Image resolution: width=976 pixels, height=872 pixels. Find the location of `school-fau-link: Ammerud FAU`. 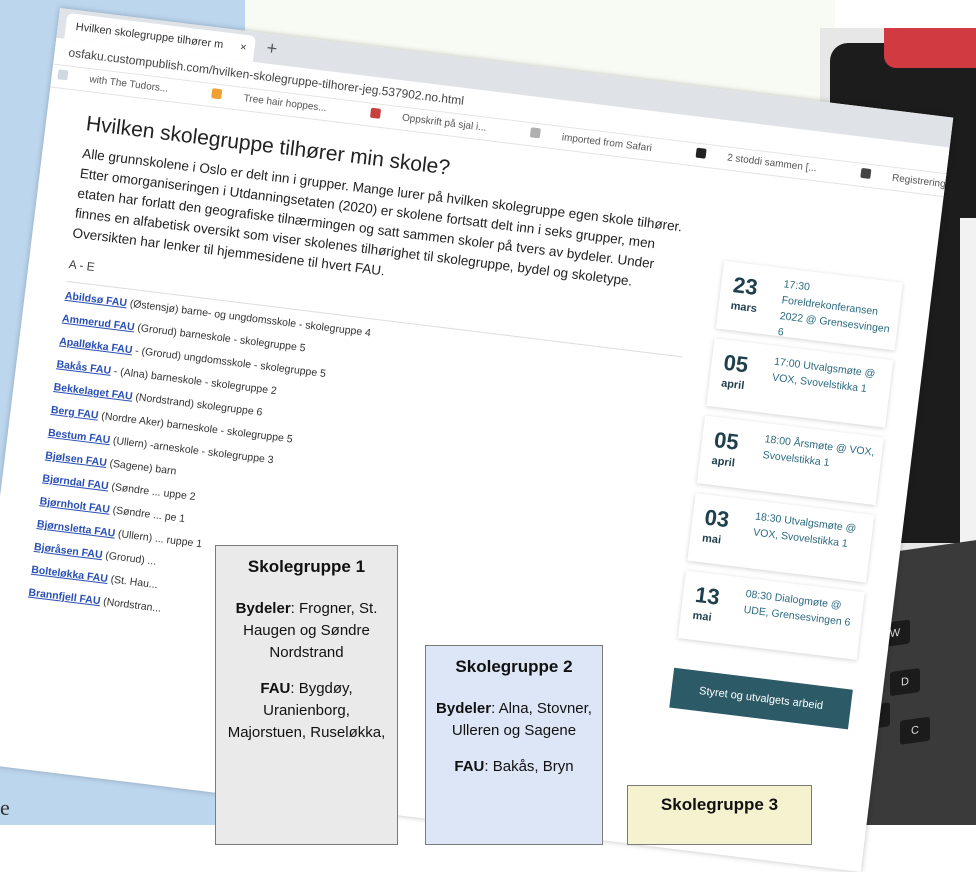

school-fau-link: Ammerud FAU is located at coordinates (98, 323).